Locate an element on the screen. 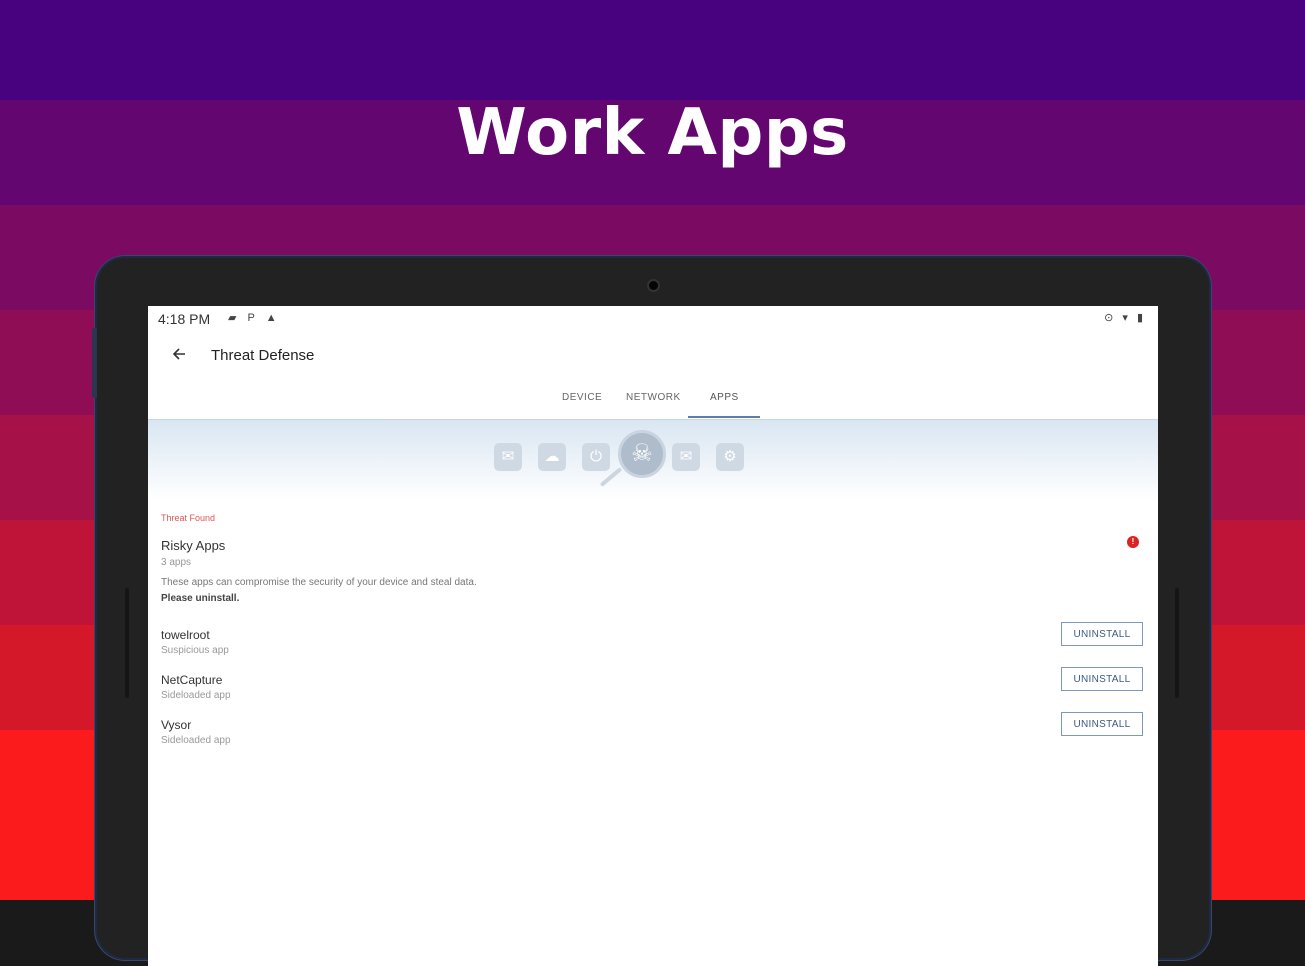 This screenshot has width=1305, height=966. chat-icon: ✉ is located at coordinates (508, 457).